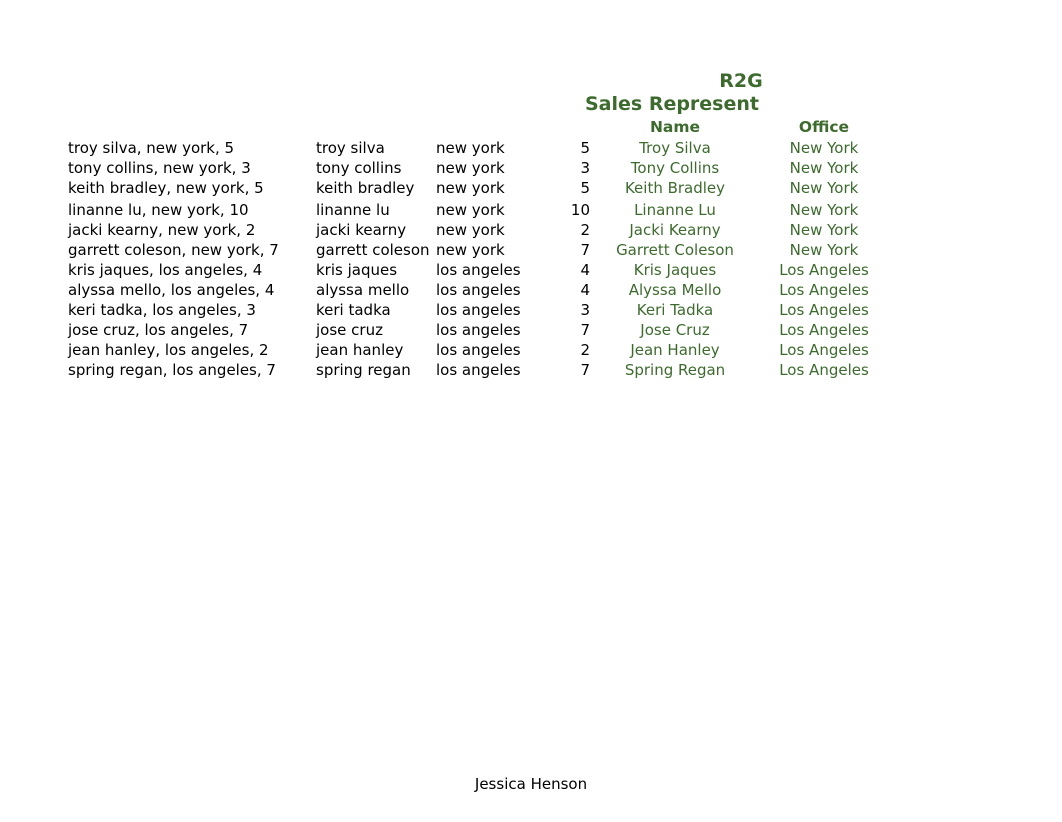 The image size is (1062, 822). I want to click on cell-raw-text: jacki kearny, new york, 2, so click(162, 230).